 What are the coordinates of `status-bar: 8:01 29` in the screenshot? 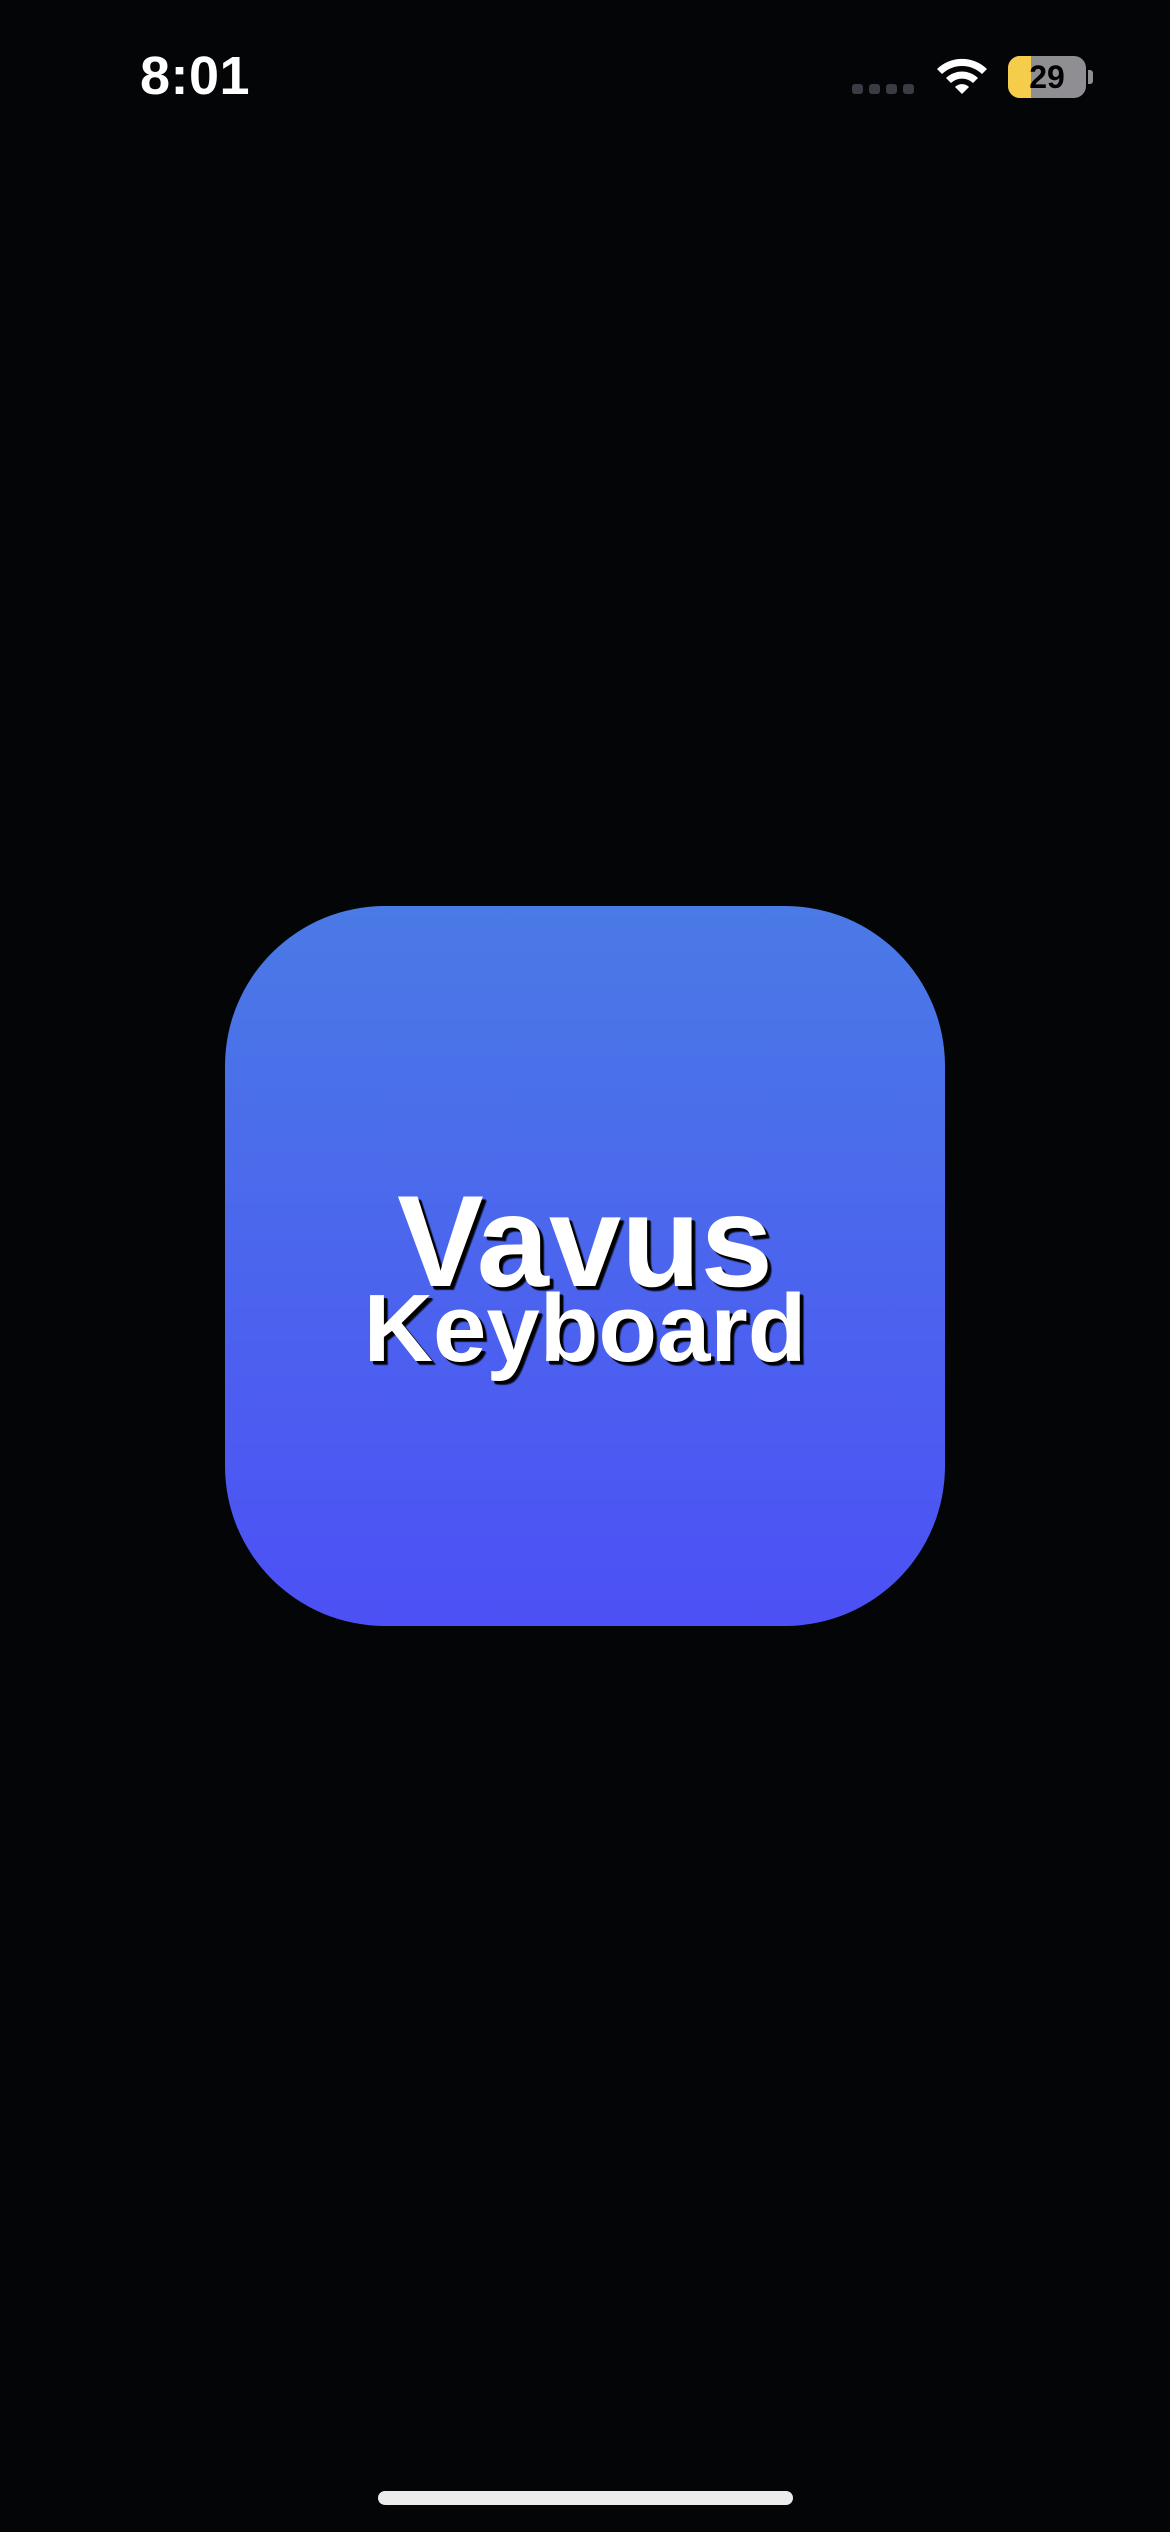 It's located at (585, 75).